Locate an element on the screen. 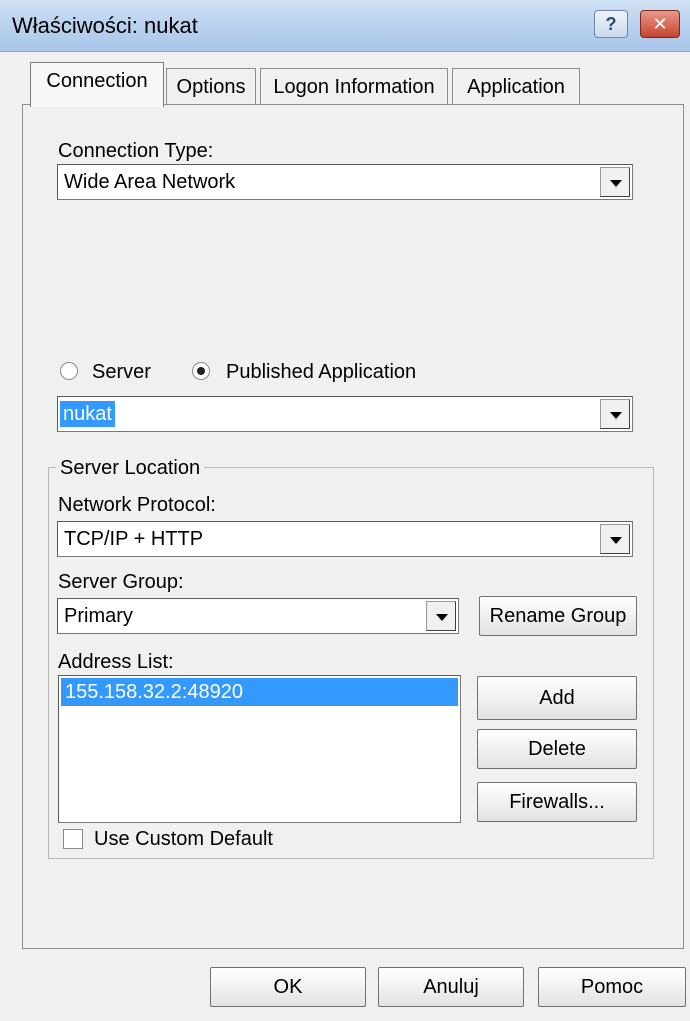 This screenshot has width=690, height=1021. ok-button: OK is located at coordinates (288, 987).